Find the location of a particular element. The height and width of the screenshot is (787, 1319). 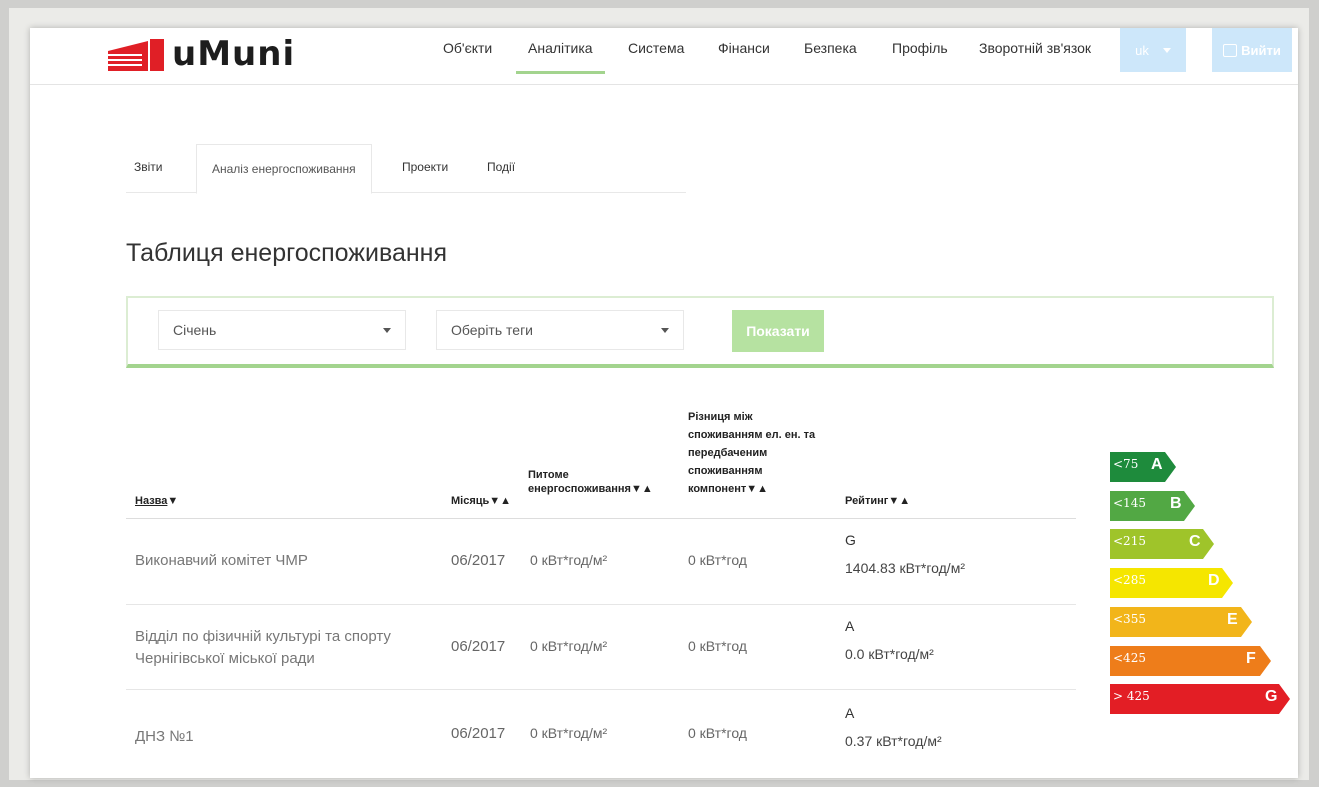

energy-band-e: <355 E is located at coordinates (1181, 621).